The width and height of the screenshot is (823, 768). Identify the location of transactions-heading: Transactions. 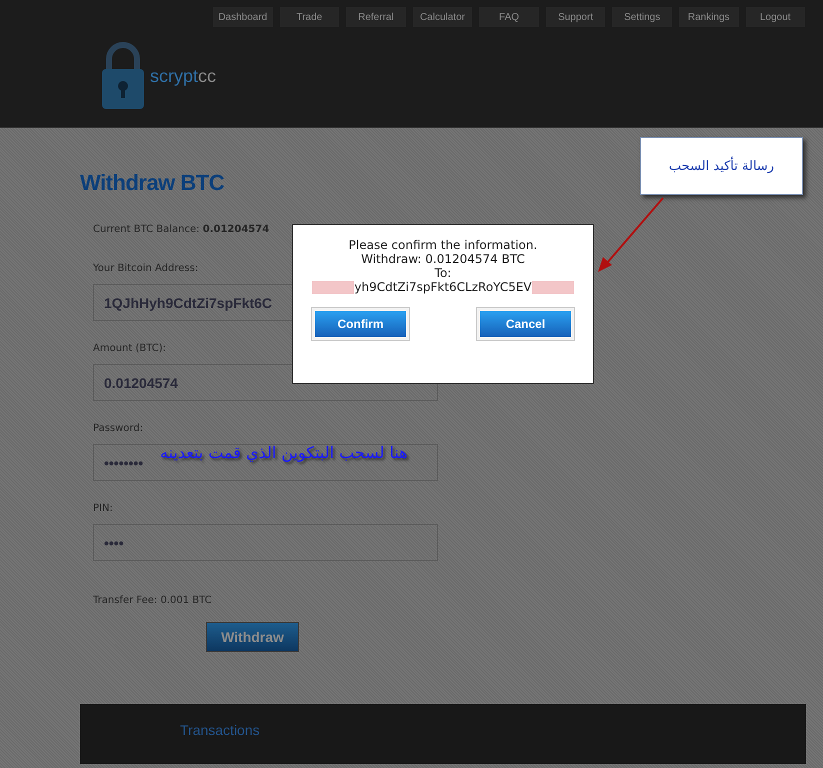
(220, 730).